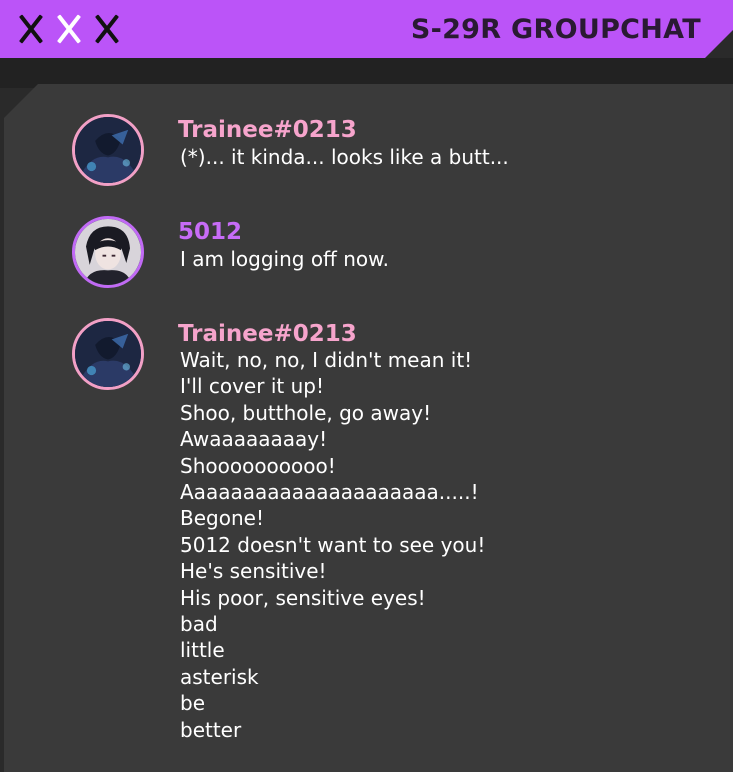 Image resolution: width=733 pixels, height=772 pixels. What do you see at coordinates (555, 29) in the screenshot?
I see `window-title: S-29R GROUPCHAT` at bounding box center [555, 29].